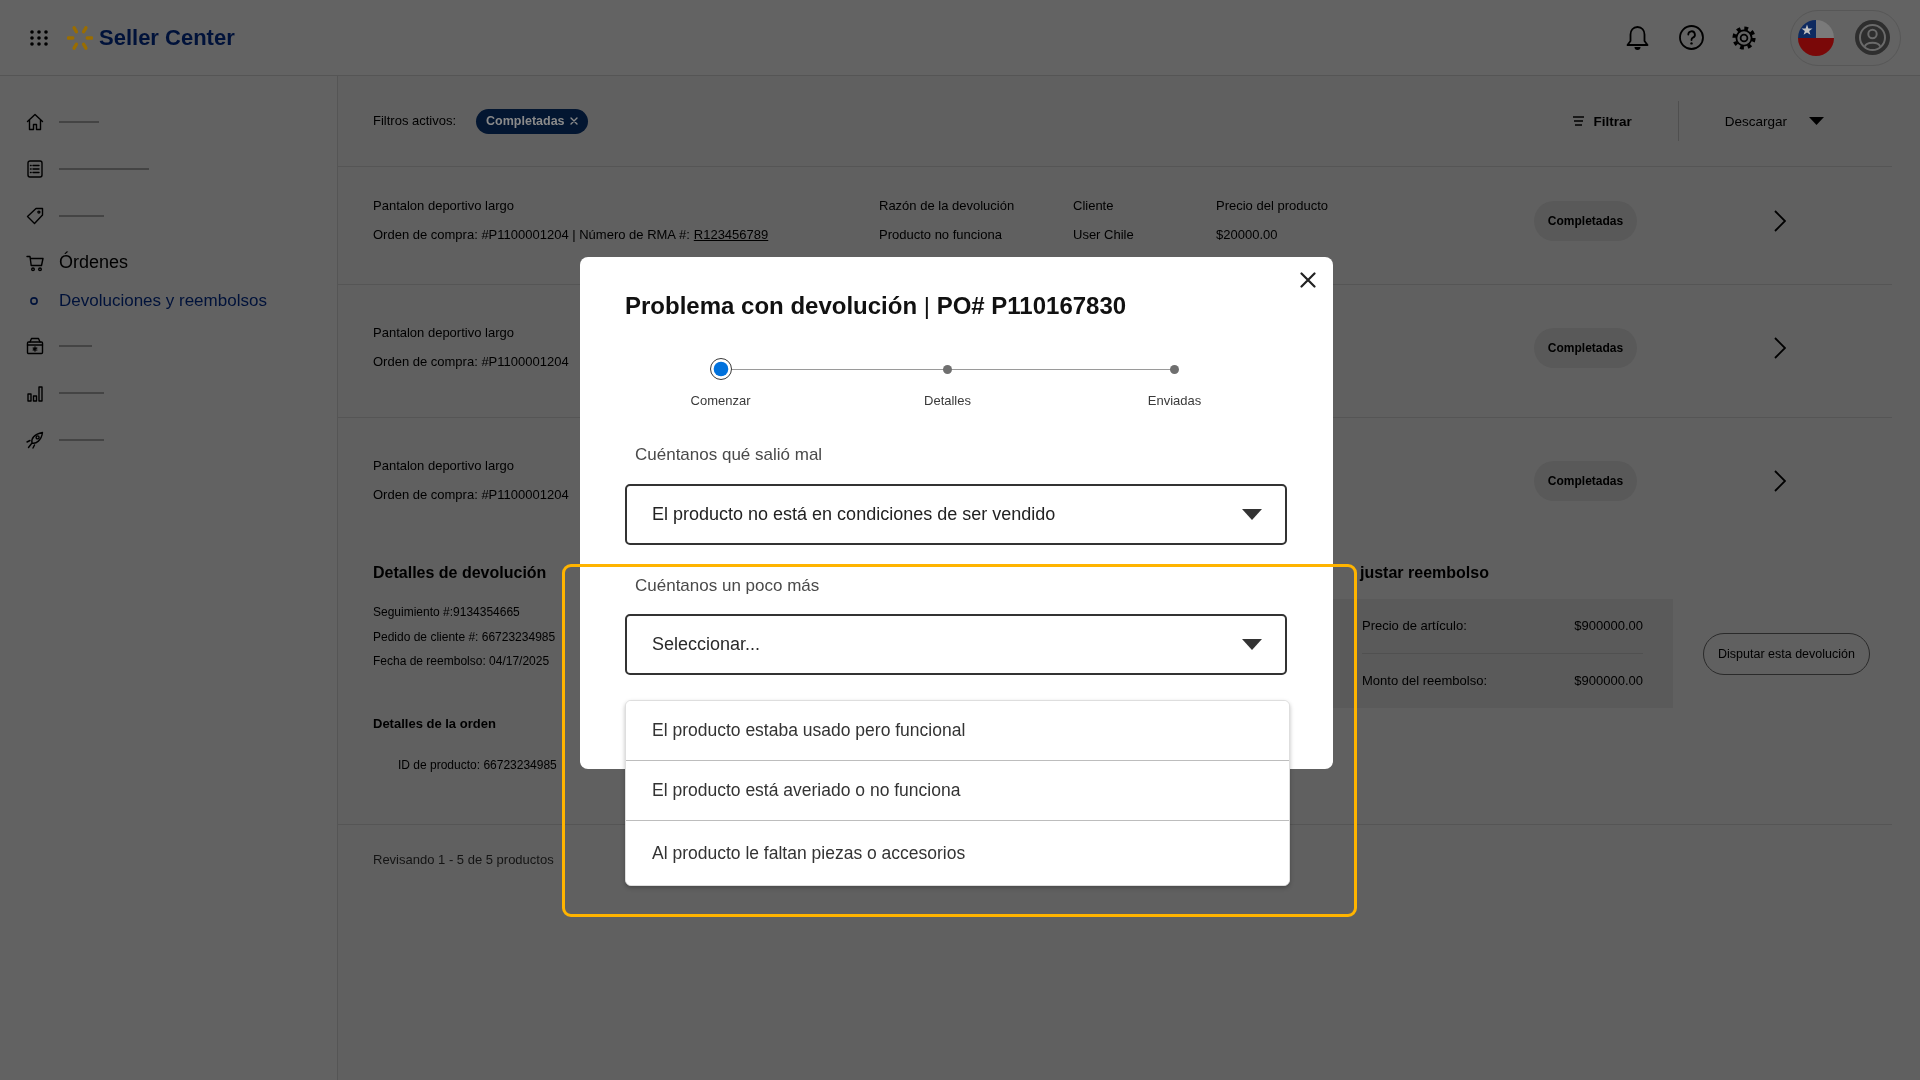 The image size is (1920, 1080). I want to click on rocket-icon, so click(35, 439).